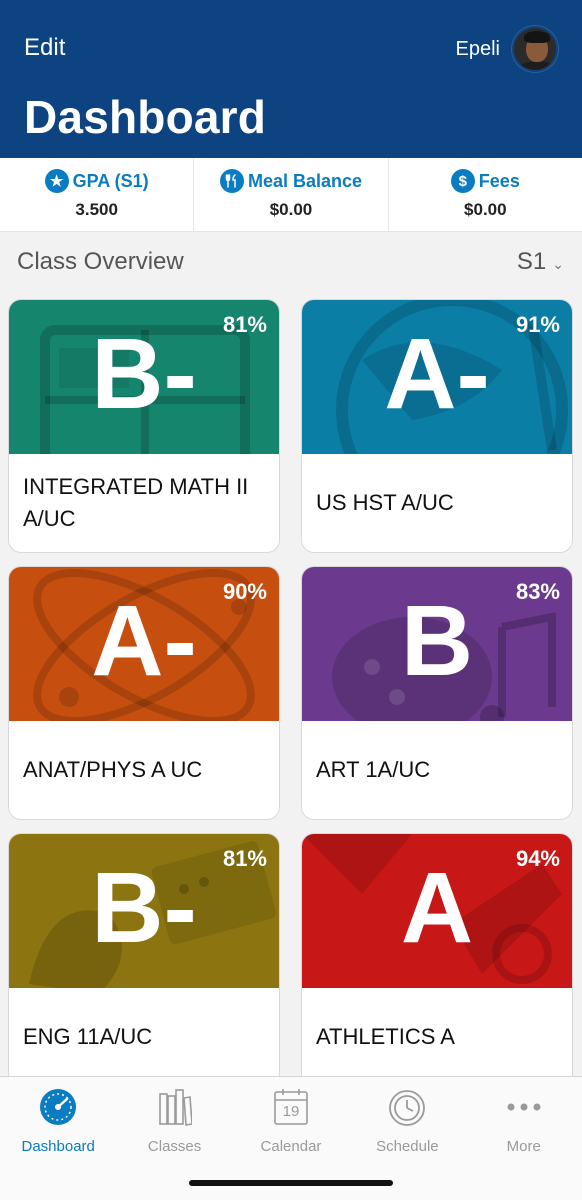 This screenshot has width=582, height=1200. What do you see at coordinates (537, 591) in the screenshot?
I see `grade-percent: 83%` at bounding box center [537, 591].